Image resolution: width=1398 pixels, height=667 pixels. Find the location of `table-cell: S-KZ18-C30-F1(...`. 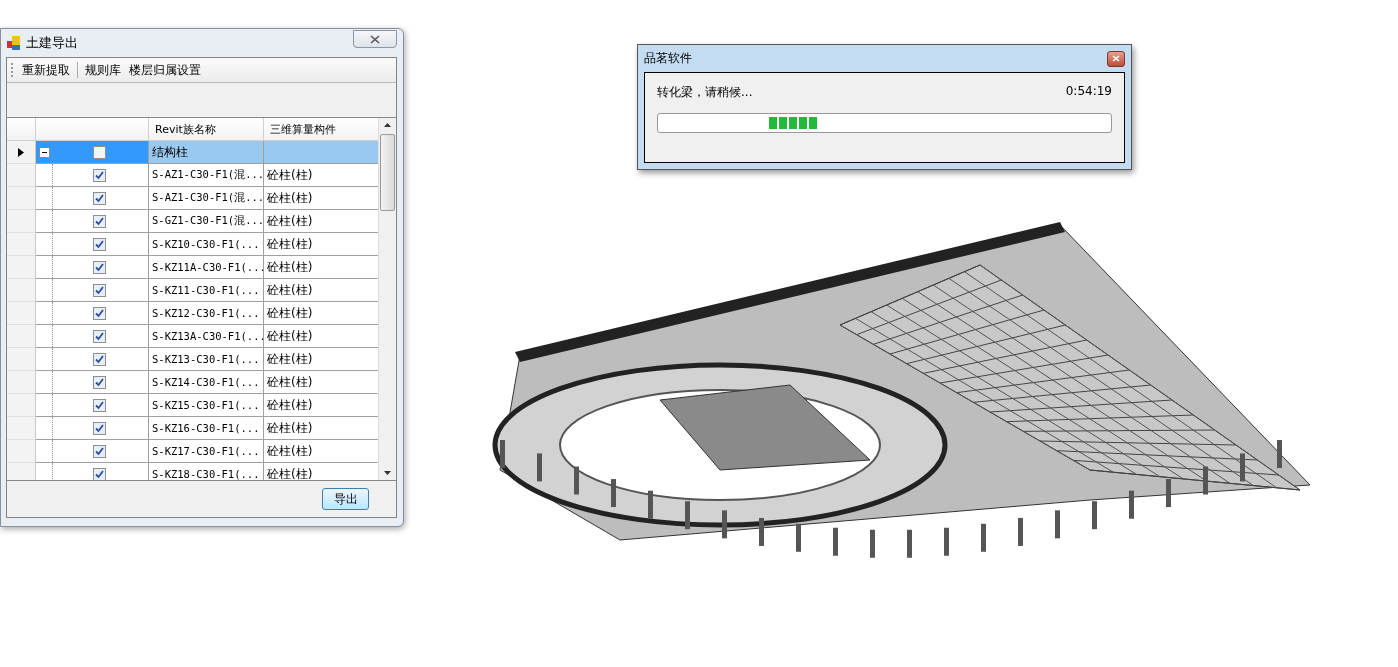

table-cell: S-KZ18-C30-F1(... is located at coordinates (206, 471).